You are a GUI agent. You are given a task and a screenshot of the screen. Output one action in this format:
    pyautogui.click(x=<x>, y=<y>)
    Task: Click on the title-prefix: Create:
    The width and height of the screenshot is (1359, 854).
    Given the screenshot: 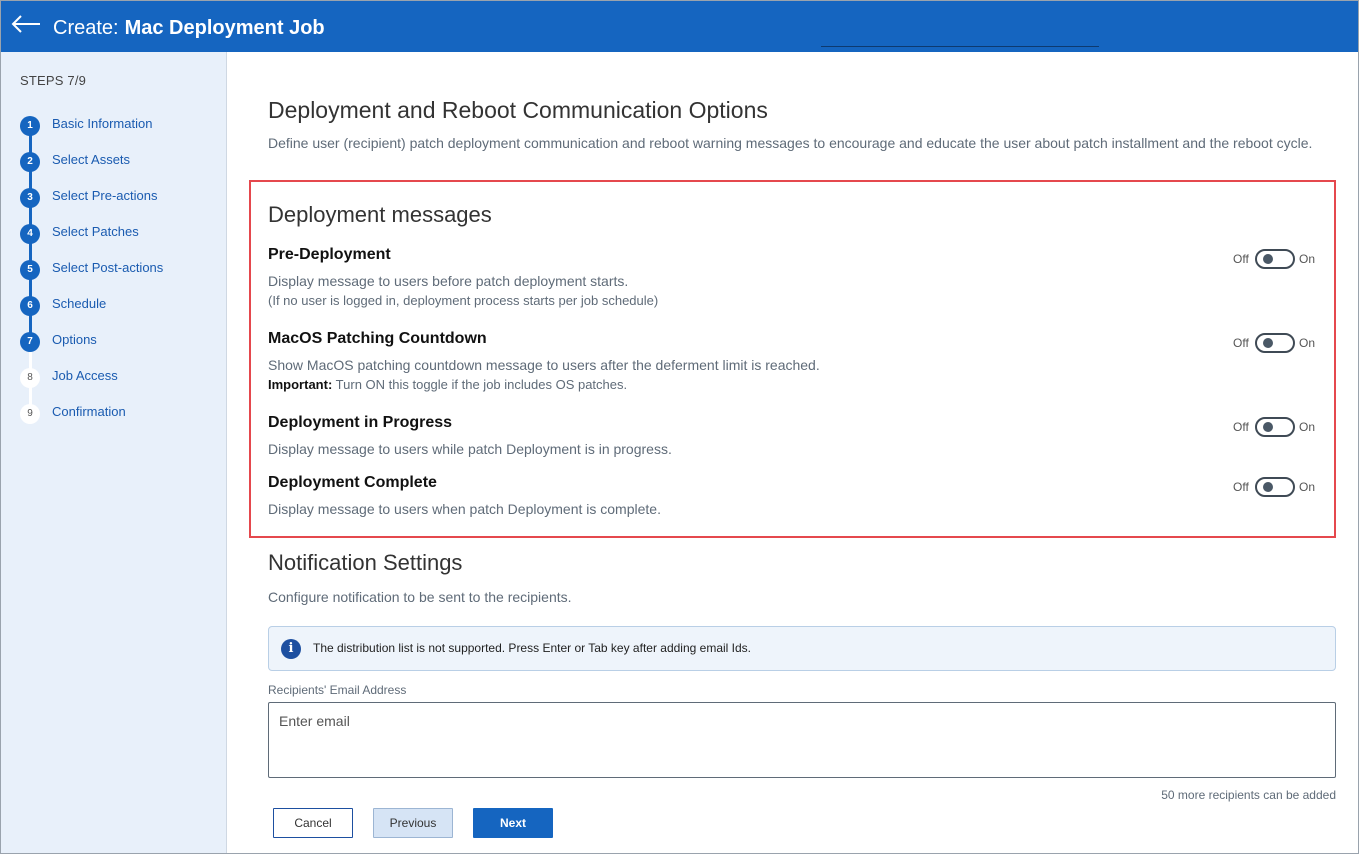 What is the action you would take?
    pyautogui.click(x=86, y=28)
    